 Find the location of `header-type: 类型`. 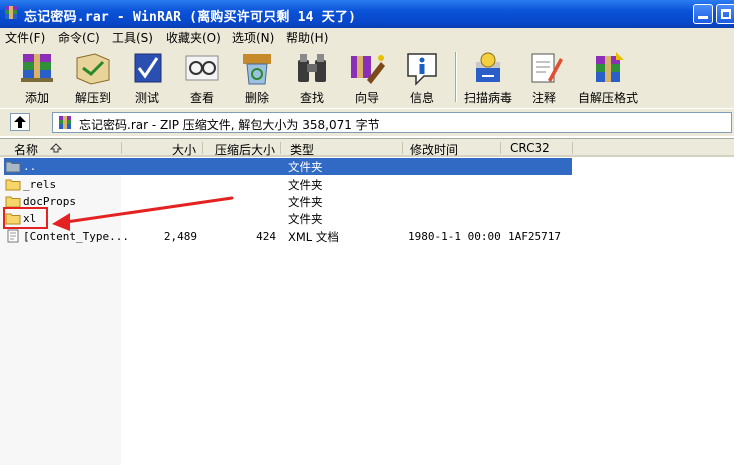

header-type: 类型 is located at coordinates (302, 149).